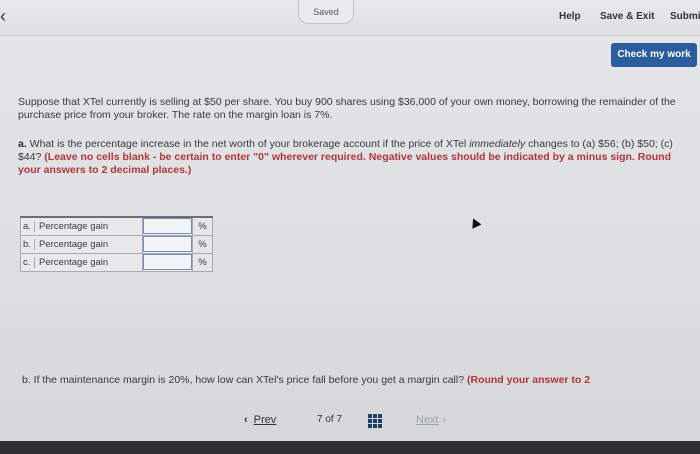  Describe the element at coordinates (654, 55) in the screenshot. I see `check-my-work-button: Check my work` at that location.